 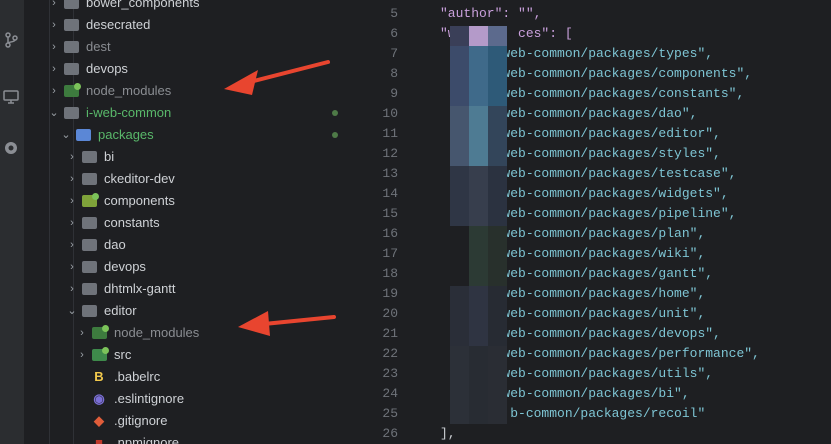 What do you see at coordinates (289, 72) in the screenshot?
I see `arrow-node-modules` at bounding box center [289, 72].